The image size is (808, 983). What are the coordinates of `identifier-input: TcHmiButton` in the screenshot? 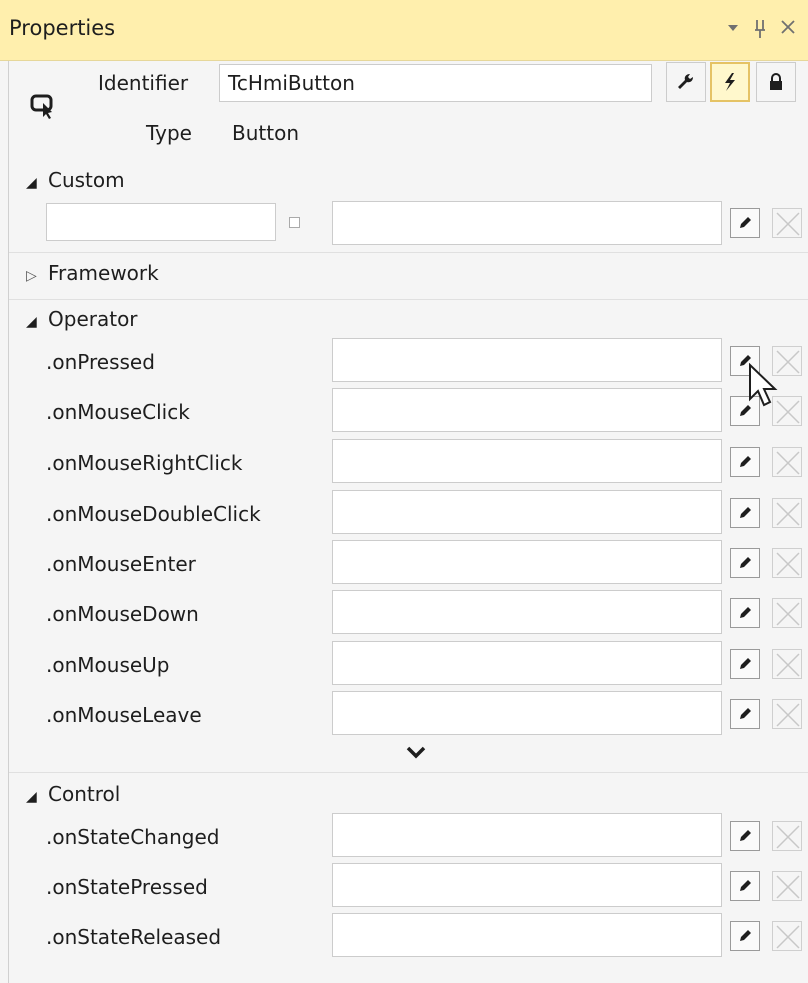 It's located at (435, 83).